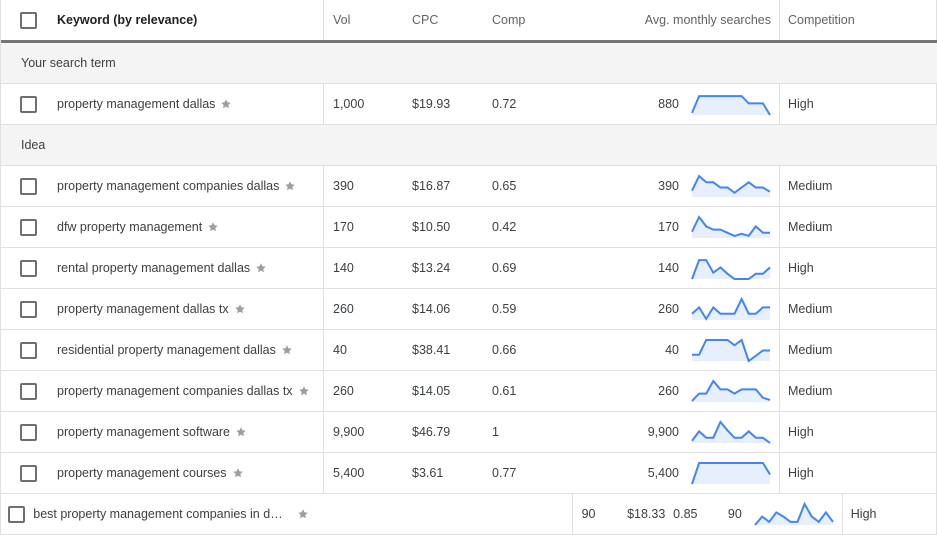 This screenshot has width=937, height=535. I want to click on comp-cell: 0.66, so click(504, 350).